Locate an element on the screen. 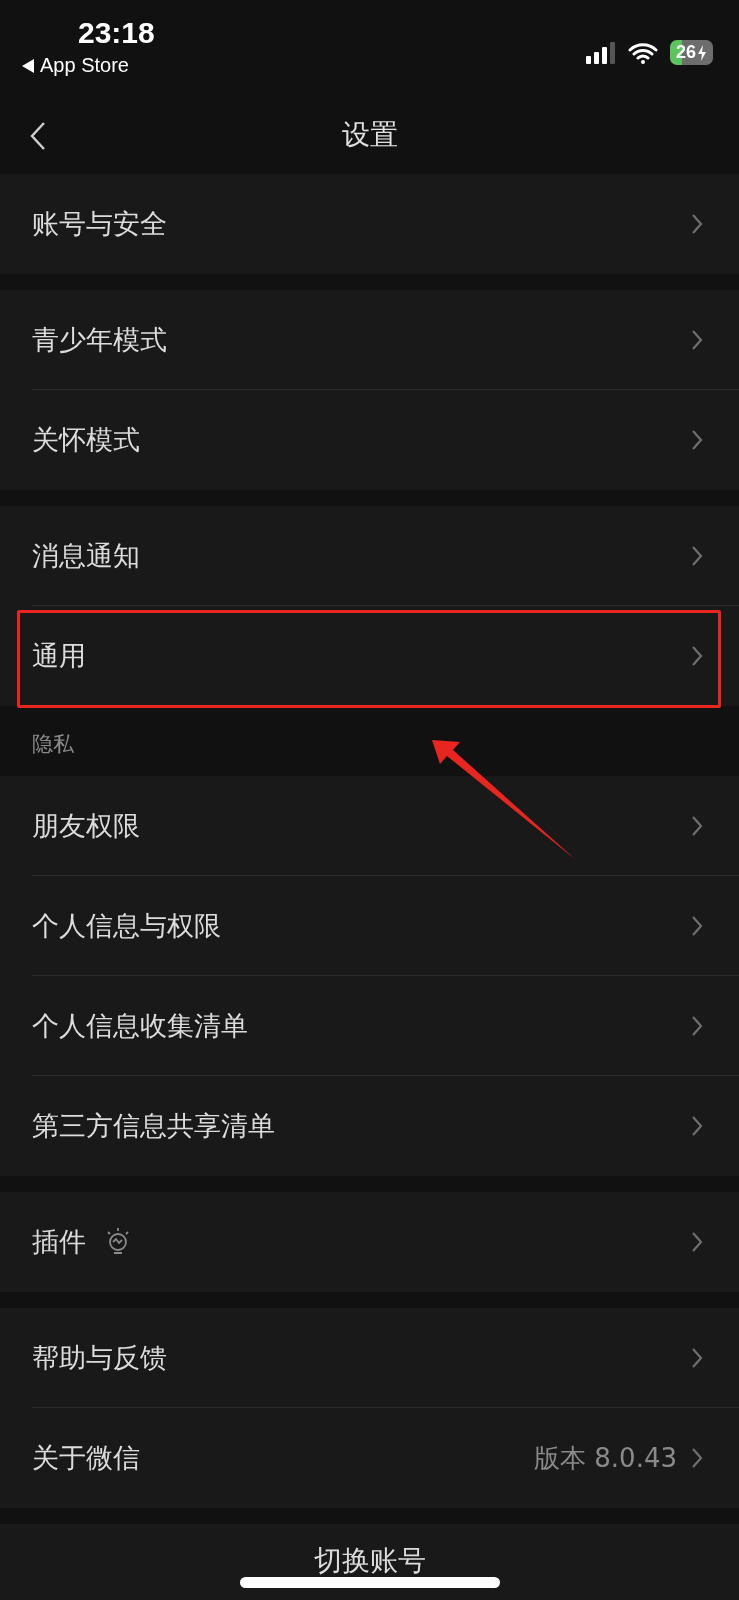 The height and width of the screenshot is (1600, 739). back-triangle-icon is located at coordinates (28, 65).